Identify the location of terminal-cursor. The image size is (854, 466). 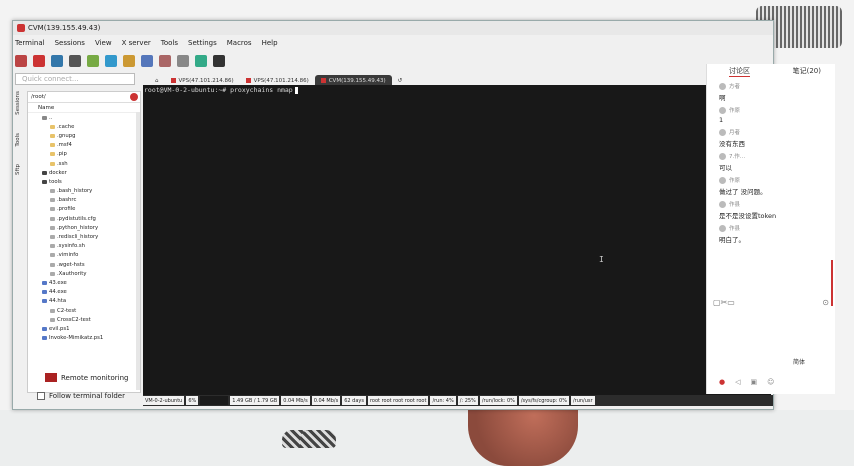
(296, 90).